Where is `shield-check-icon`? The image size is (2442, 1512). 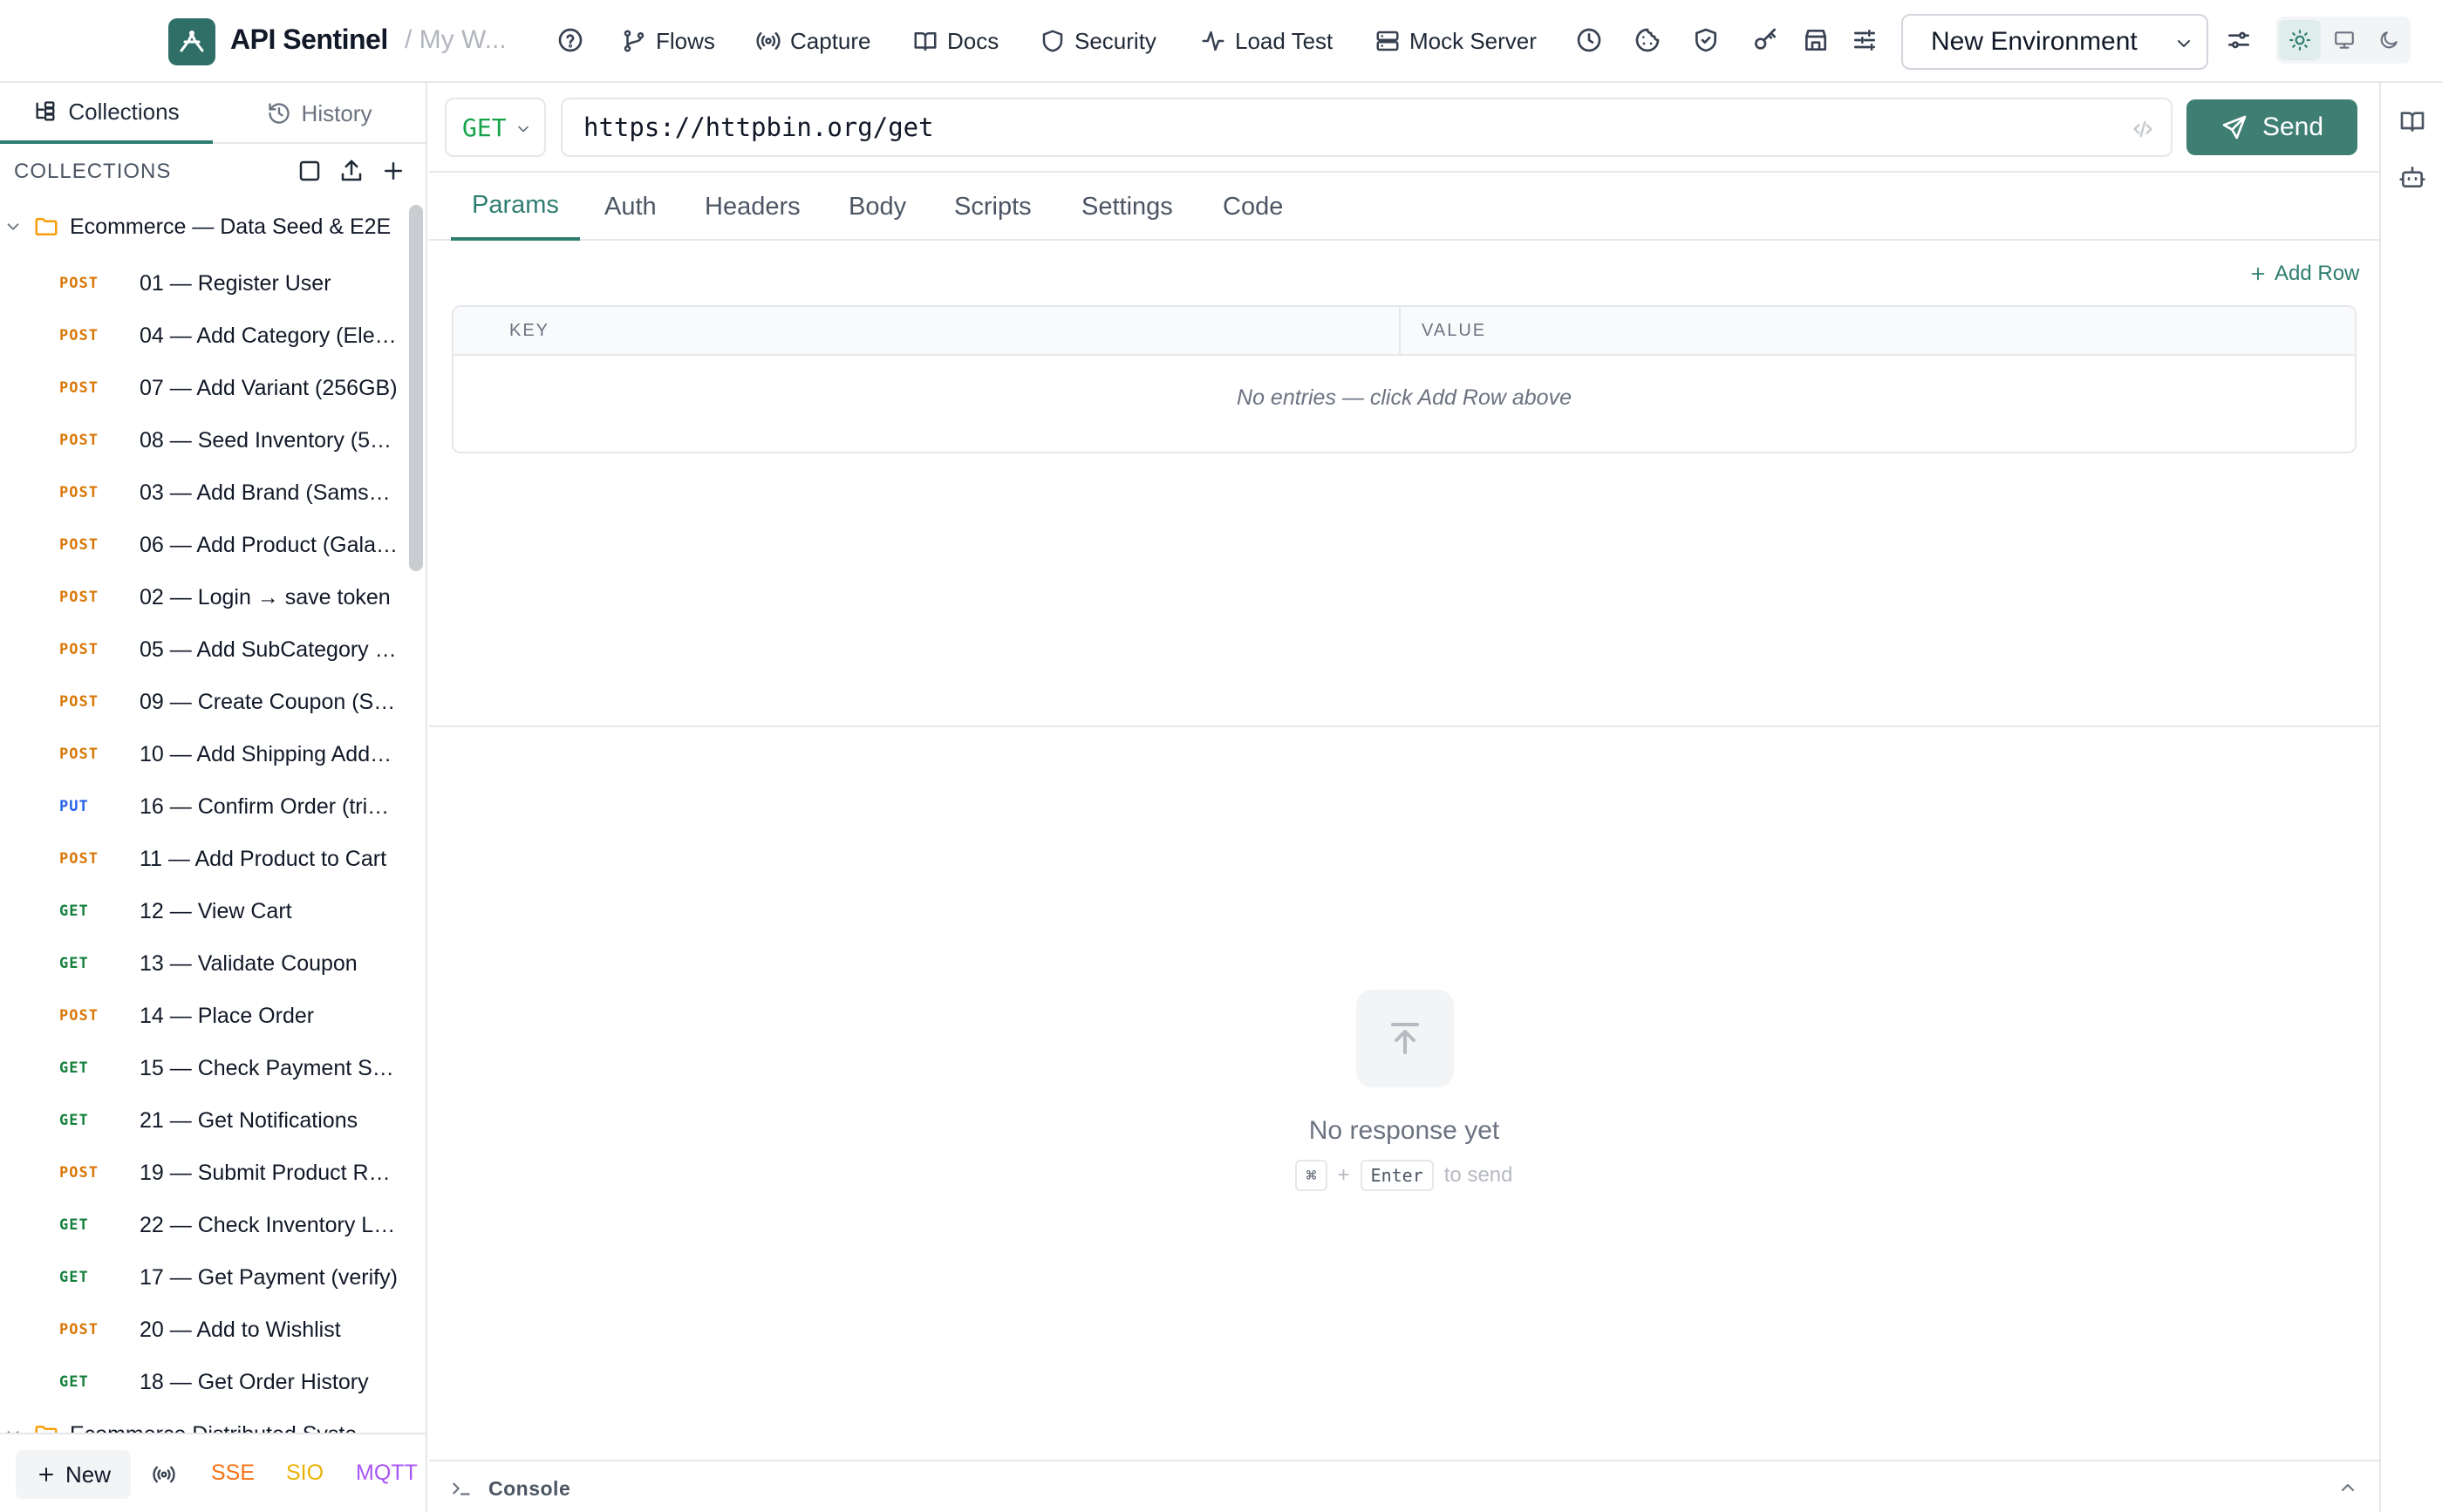 shield-check-icon is located at coordinates (1706, 40).